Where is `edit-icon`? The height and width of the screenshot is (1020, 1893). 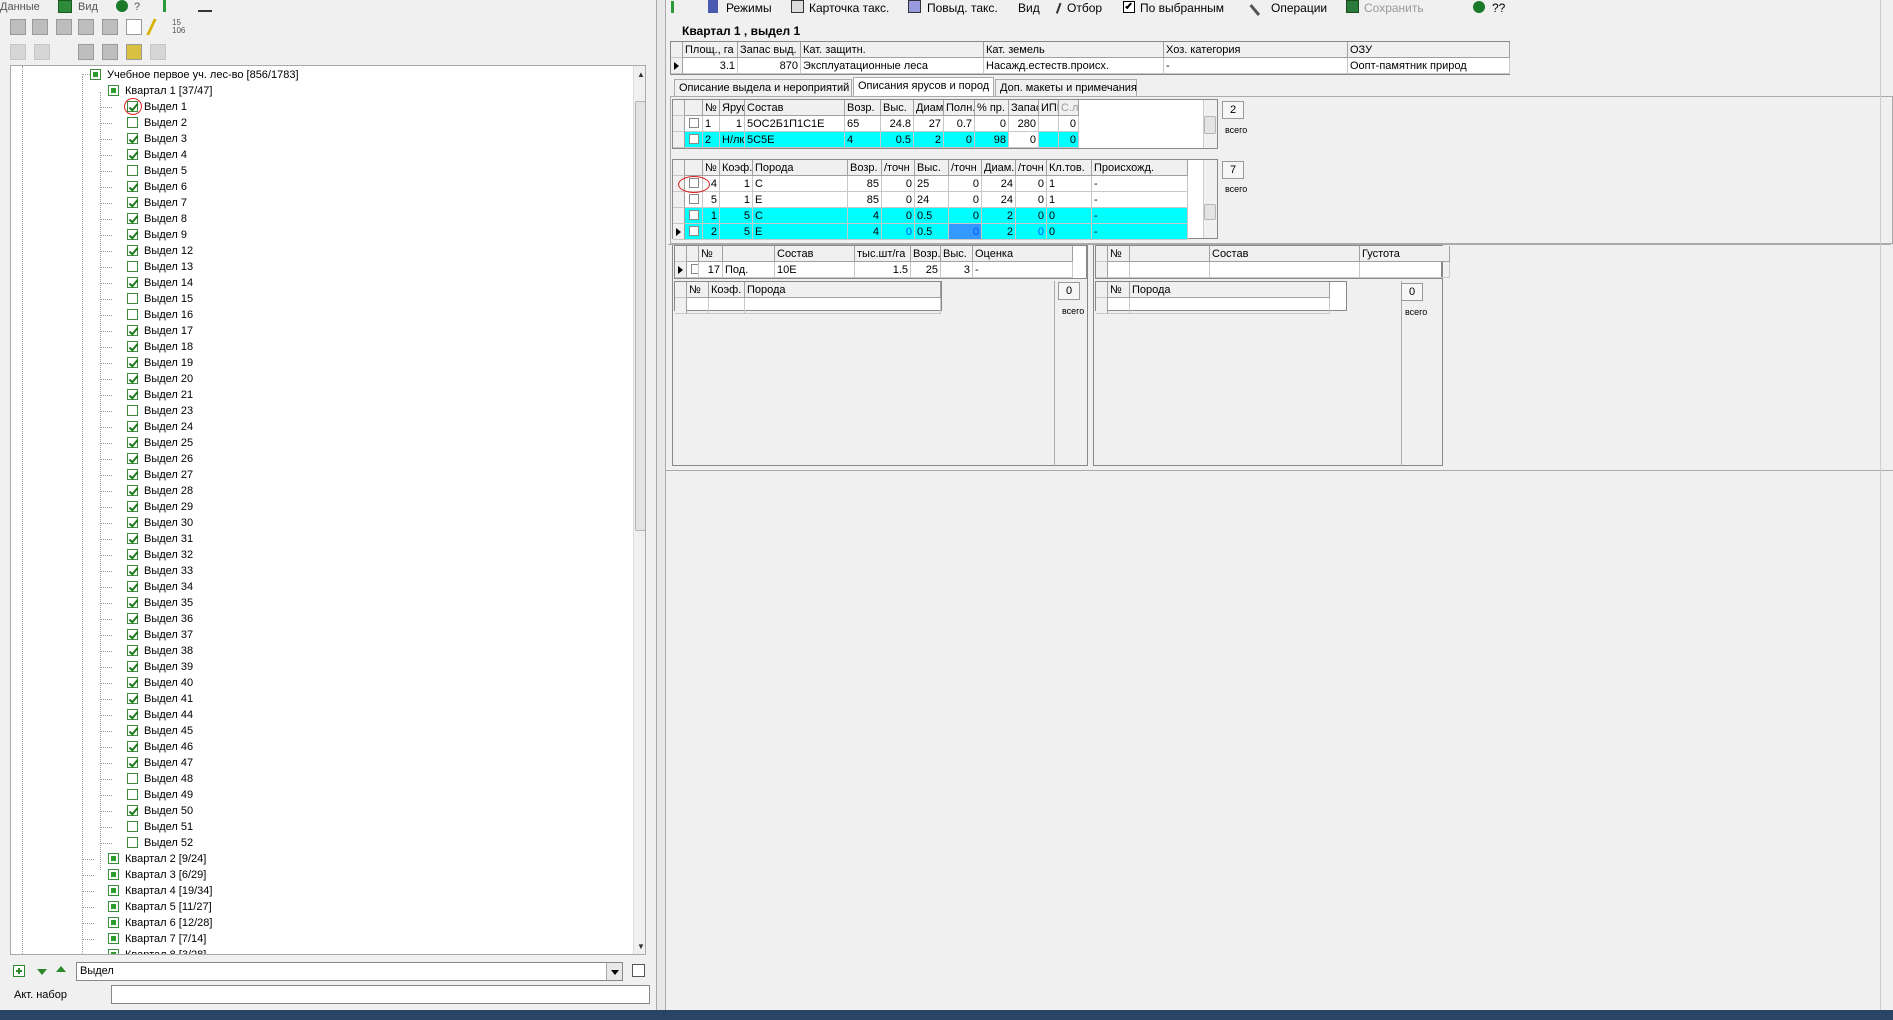 edit-icon is located at coordinates (134, 52).